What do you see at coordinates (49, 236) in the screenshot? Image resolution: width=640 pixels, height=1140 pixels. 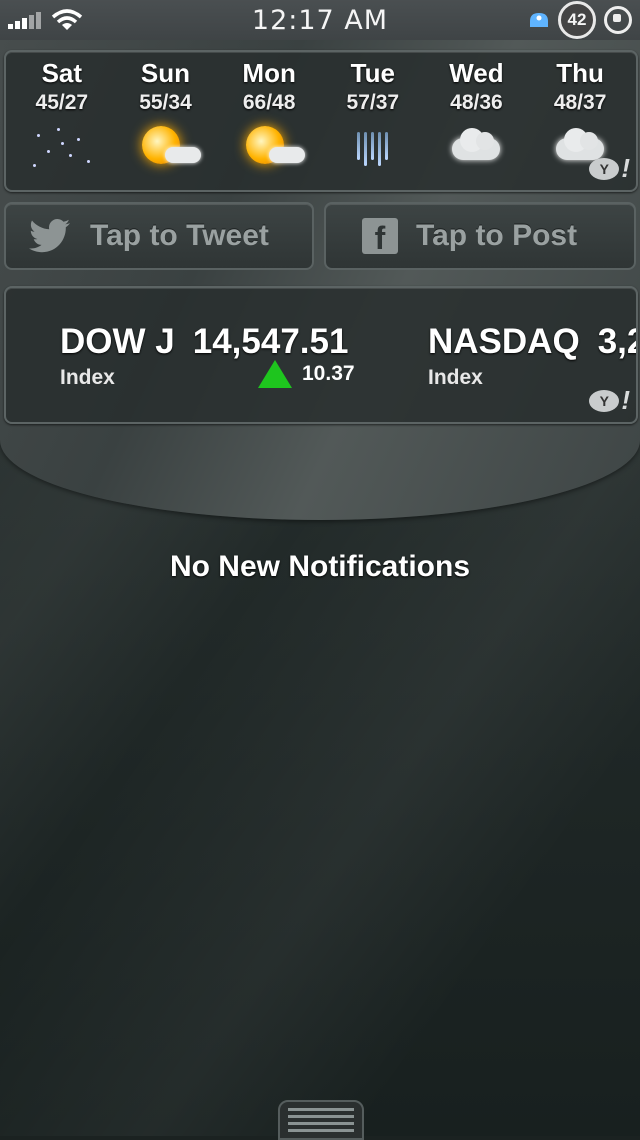 I see `twitter-bird-icon` at bounding box center [49, 236].